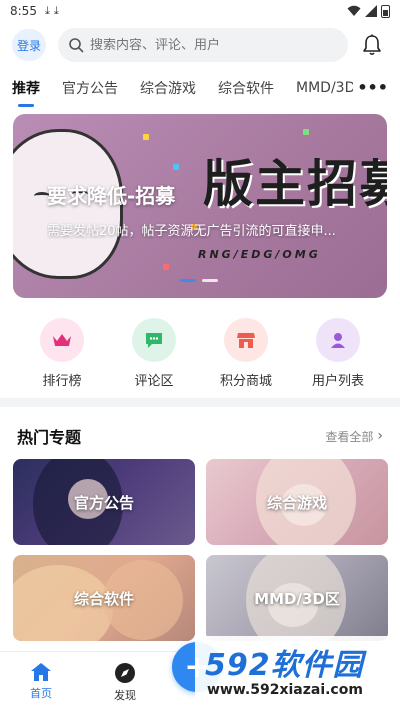 This screenshot has height=711, width=400. Describe the element at coordinates (354, 10) in the screenshot. I see `wifi-icon` at that location.